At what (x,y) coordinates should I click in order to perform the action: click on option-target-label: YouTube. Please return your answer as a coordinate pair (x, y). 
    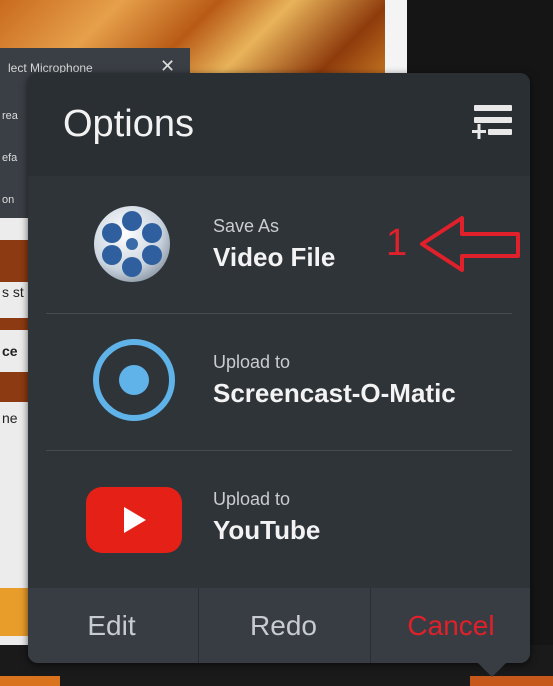
    Looking at the image, I should click on (267, 530).